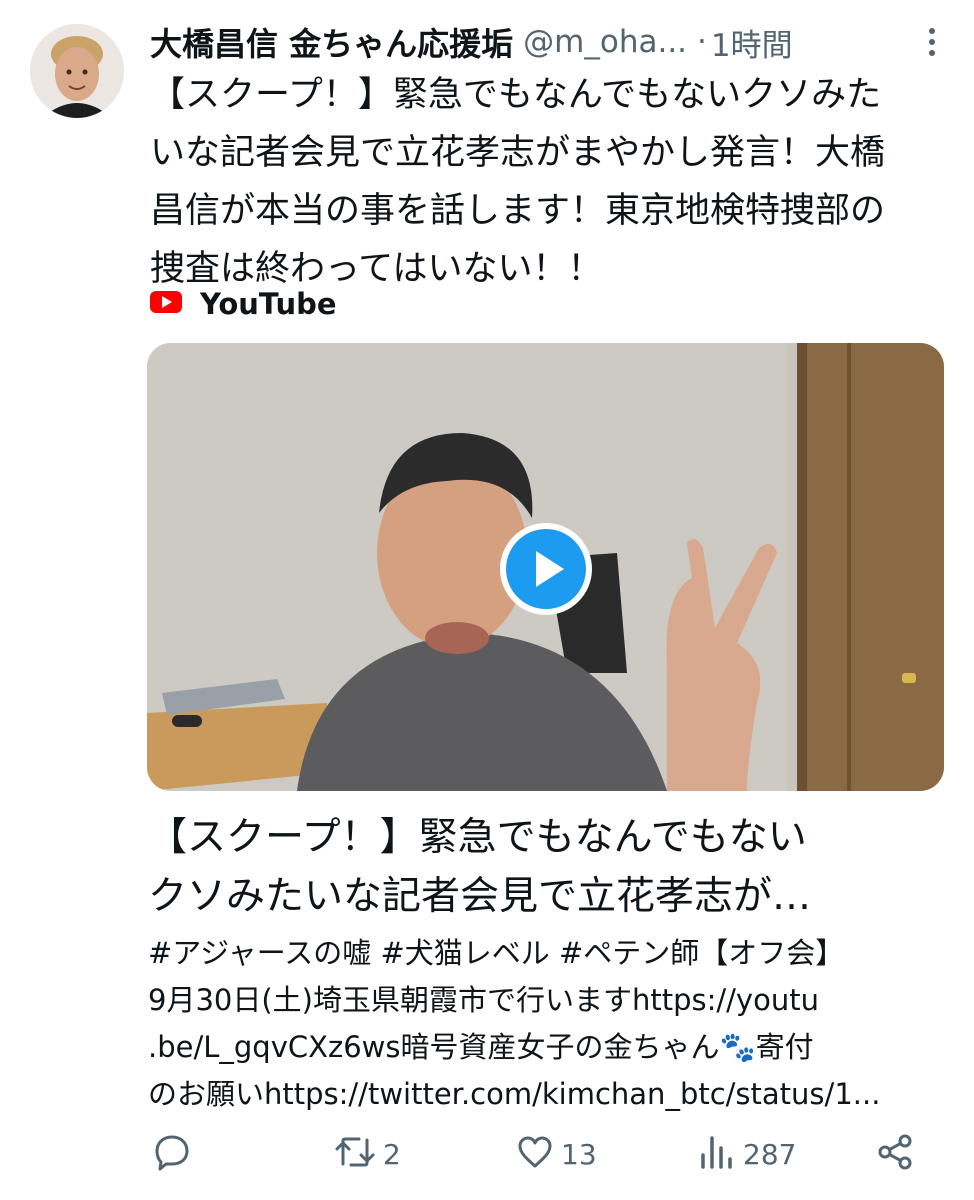 The image size is (974, 1200). I want to click on share-icon, so click(895, 1154).